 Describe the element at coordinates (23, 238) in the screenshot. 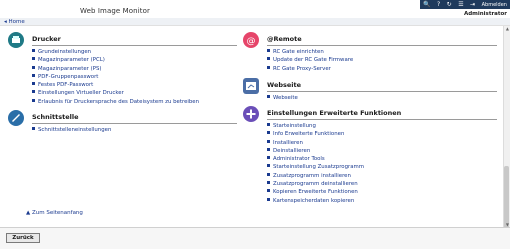

I see `back-button: Zurück` at that location.